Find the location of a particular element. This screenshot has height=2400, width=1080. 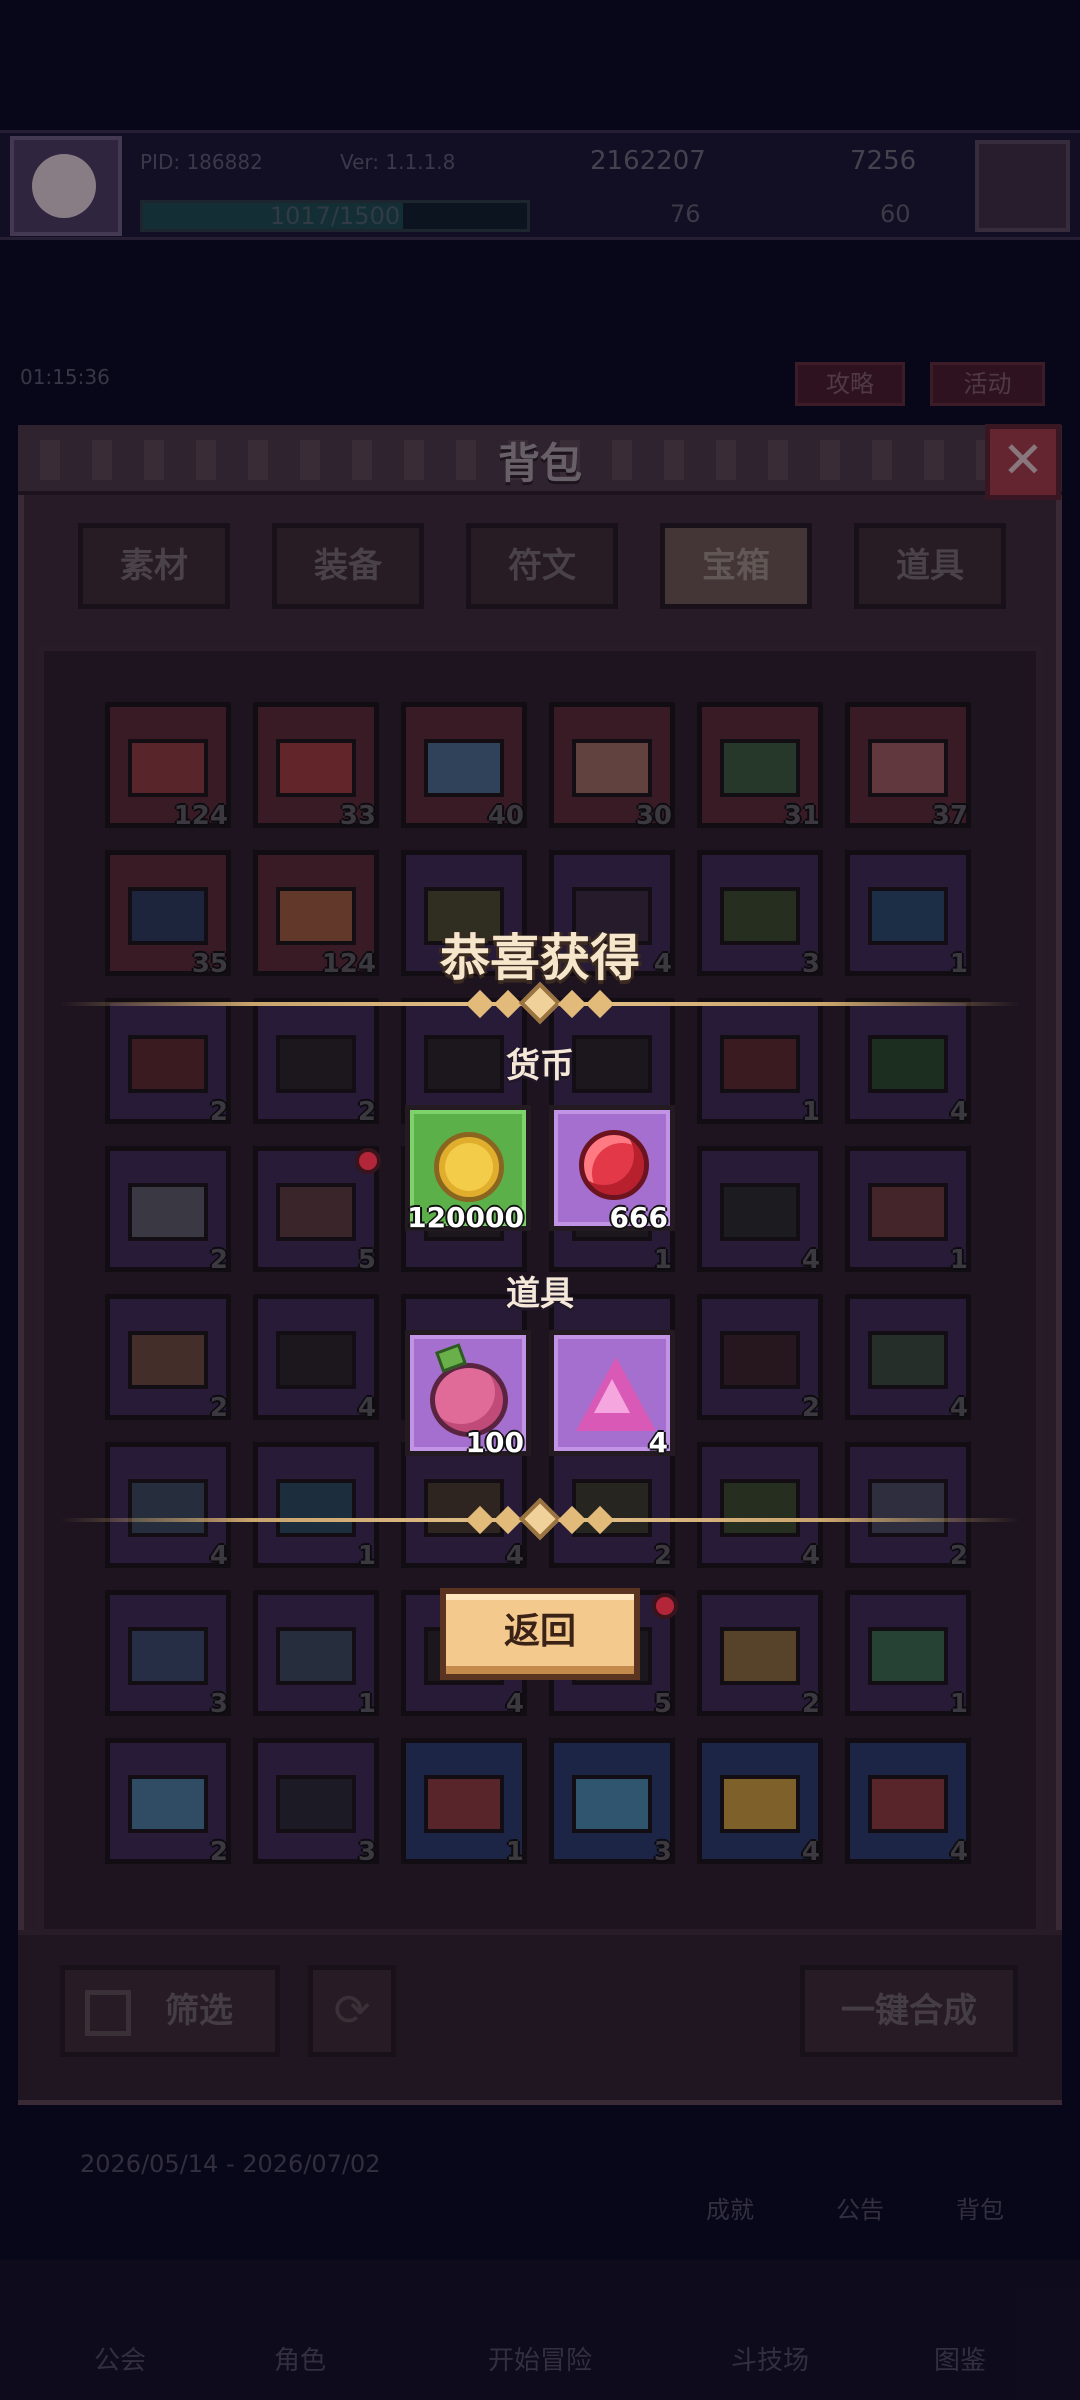

reward-title: 恭喜获得 is located at coordinates (540, 958).